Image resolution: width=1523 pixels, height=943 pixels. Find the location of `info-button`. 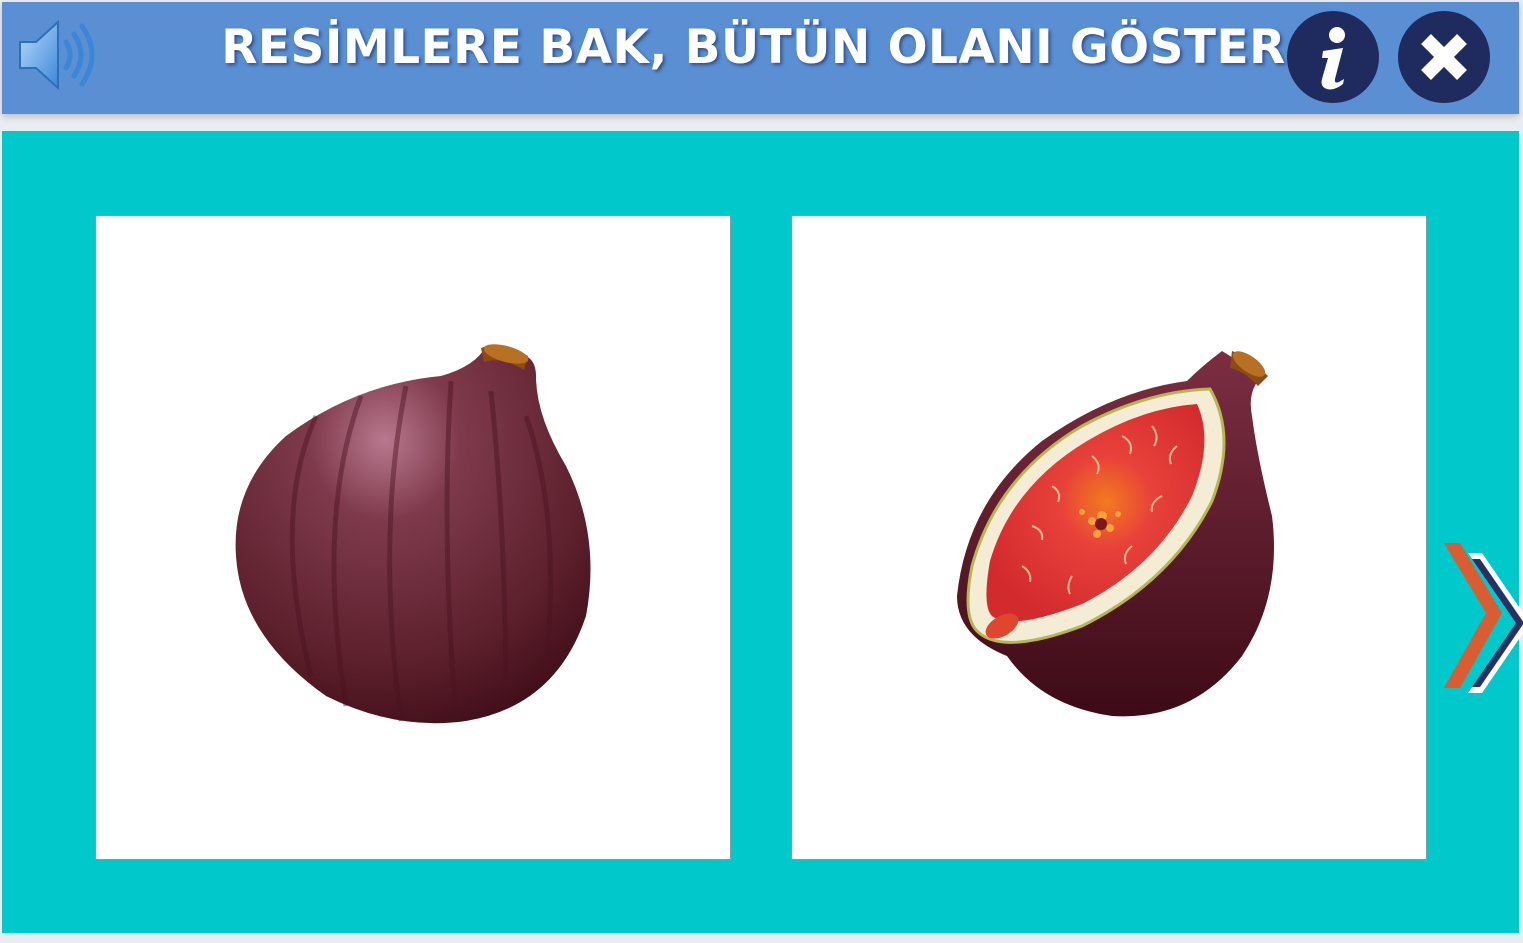

info-button is located at coordinates (1333, 57).